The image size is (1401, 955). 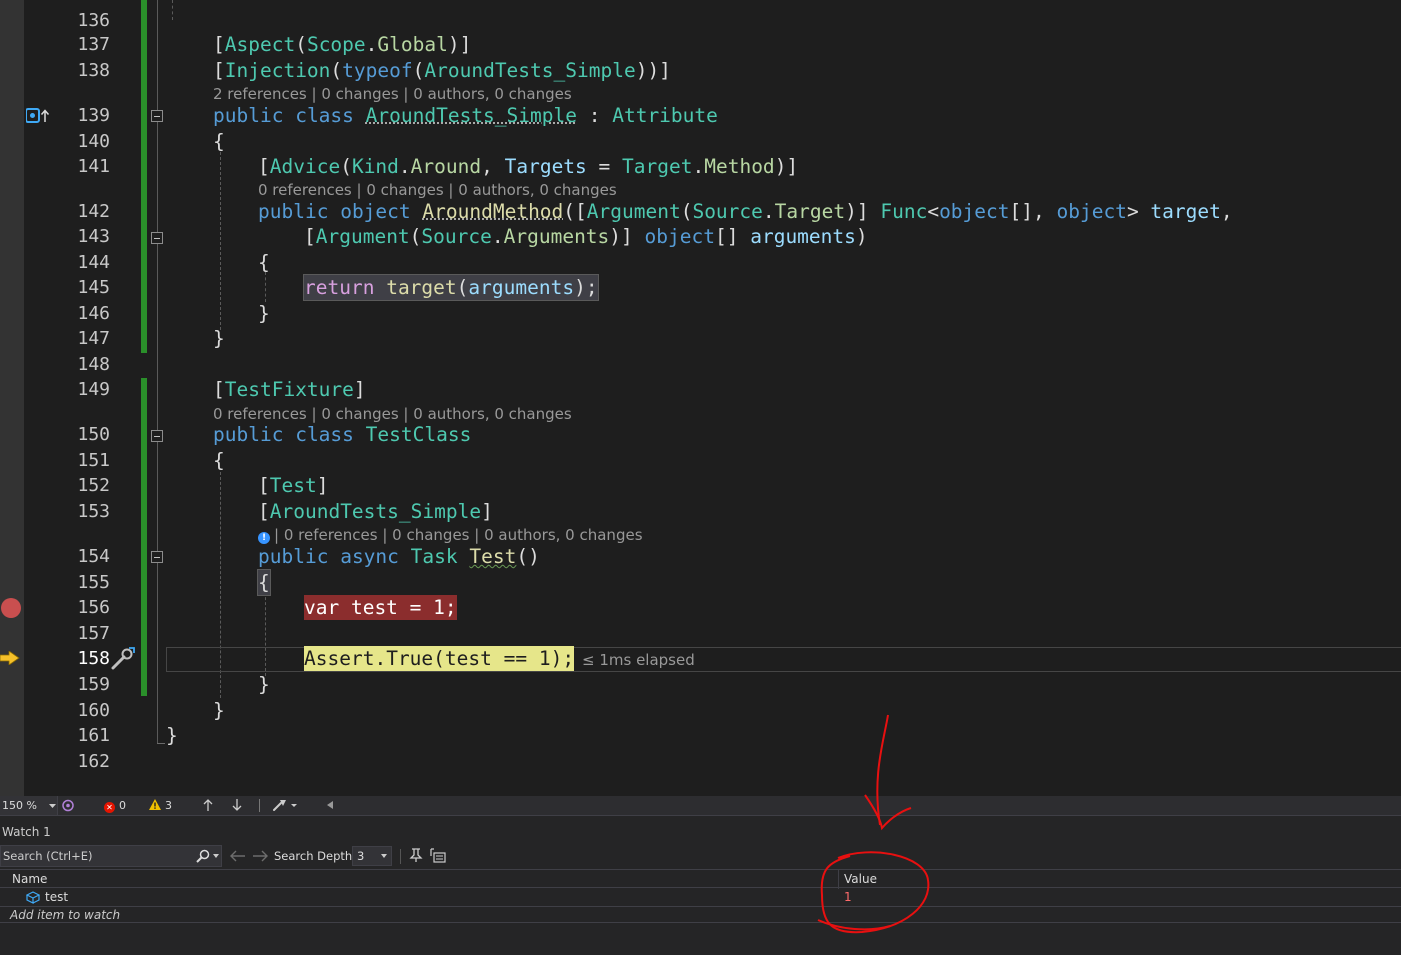 What do you see at coordinates (700, 914) in the screenshot?
I see `add-watch-row: Add item to watch` at bounding box center [700, 914].